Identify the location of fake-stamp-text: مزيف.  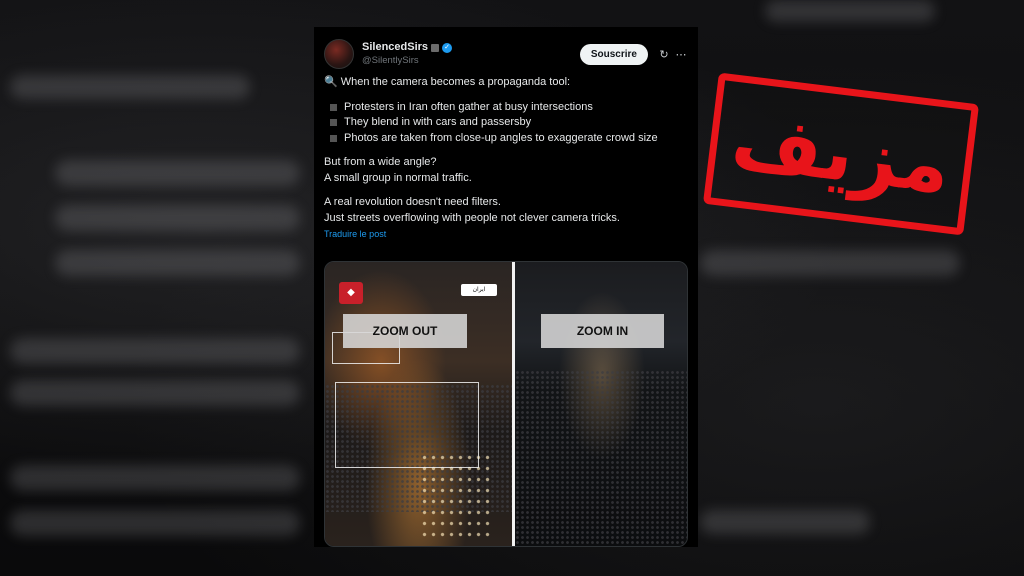
(841, 154).